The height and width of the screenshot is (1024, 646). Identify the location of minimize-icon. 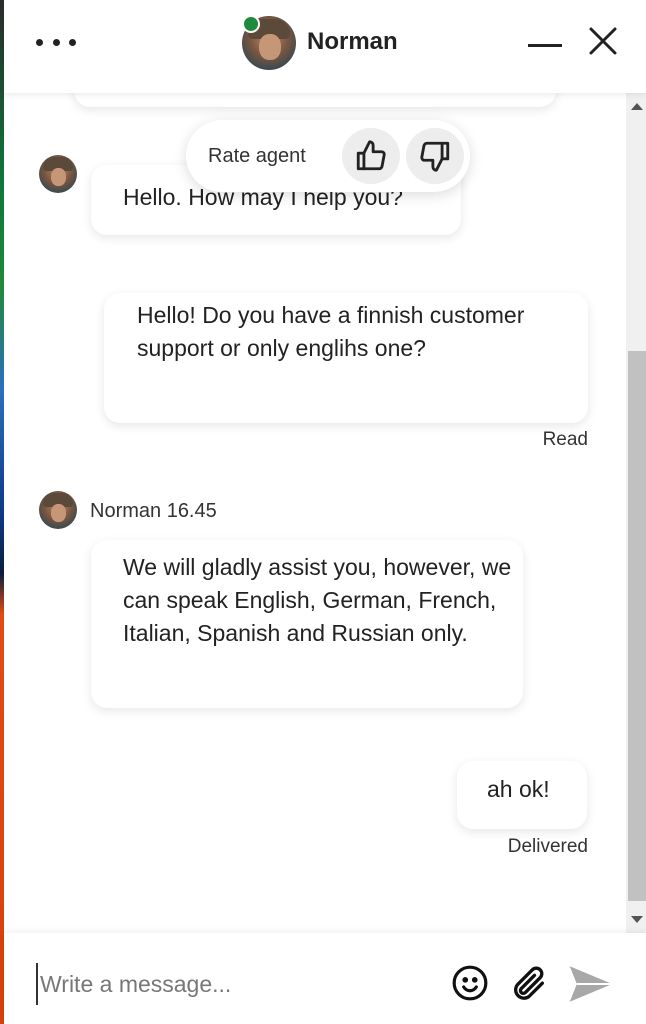
(545, 45).